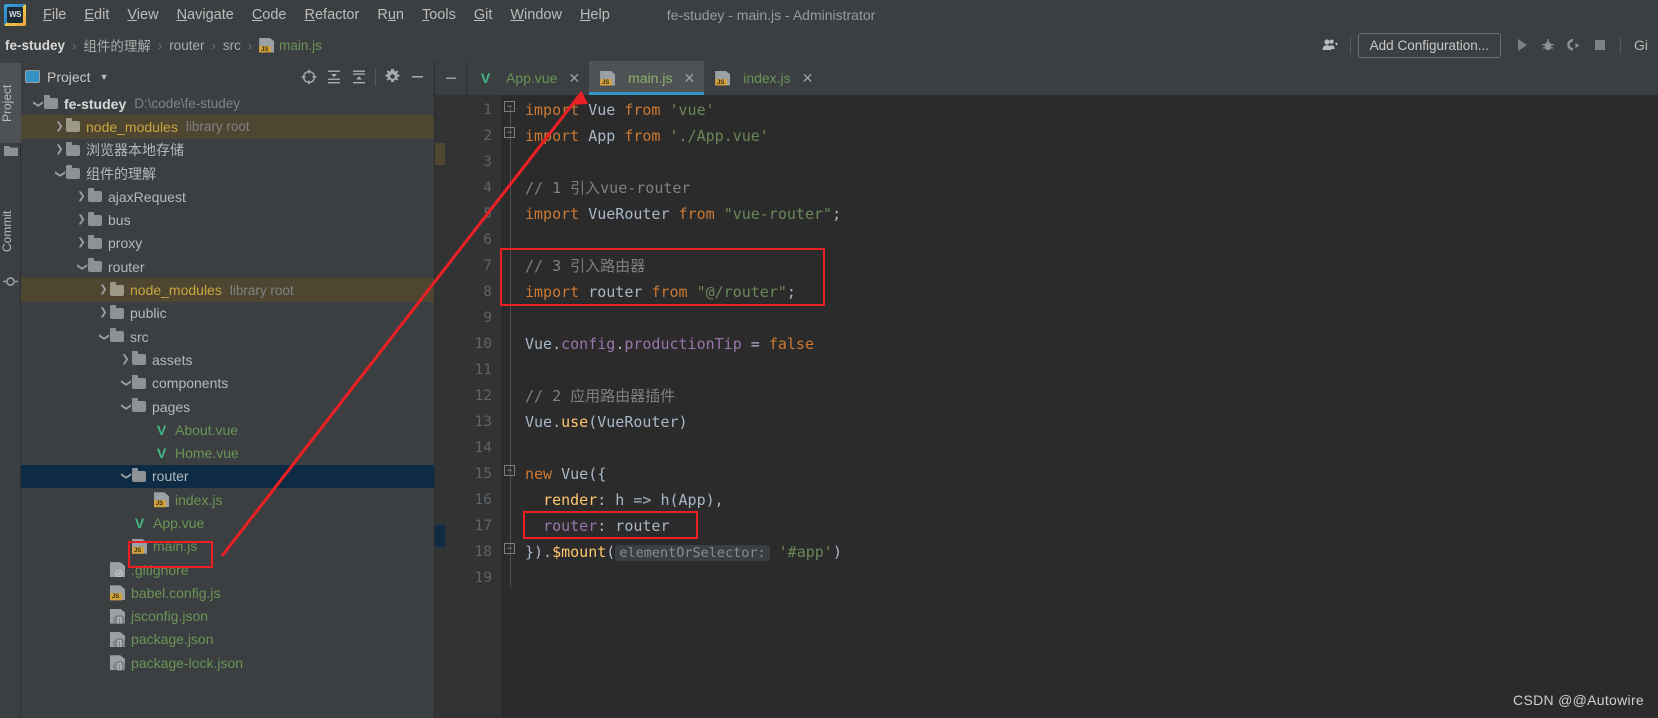 This screenshot has width=1658, height=718. Describe the element at coordinates (575, 422) in the screenshot. I see `code-token: use` at that location.